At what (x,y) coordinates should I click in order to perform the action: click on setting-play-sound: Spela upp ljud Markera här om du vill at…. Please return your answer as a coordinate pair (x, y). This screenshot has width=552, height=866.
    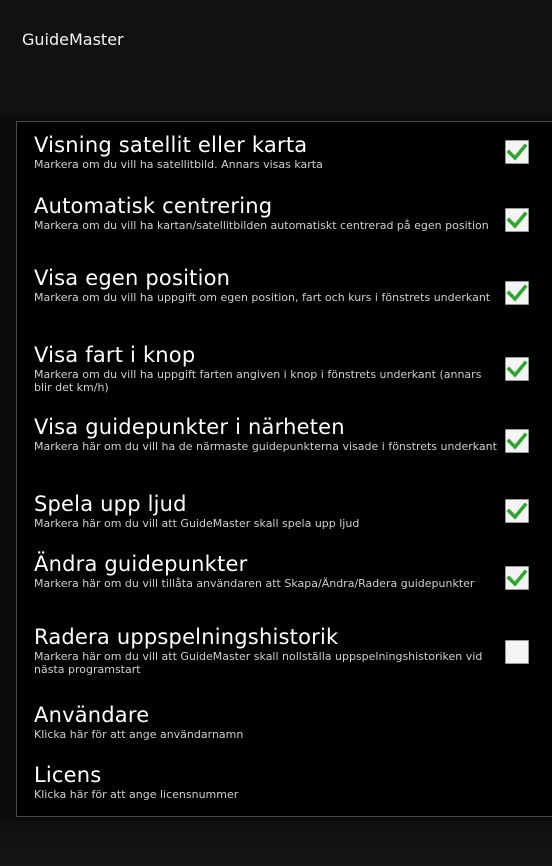
    Looking at the image, I should click on (286, 510).